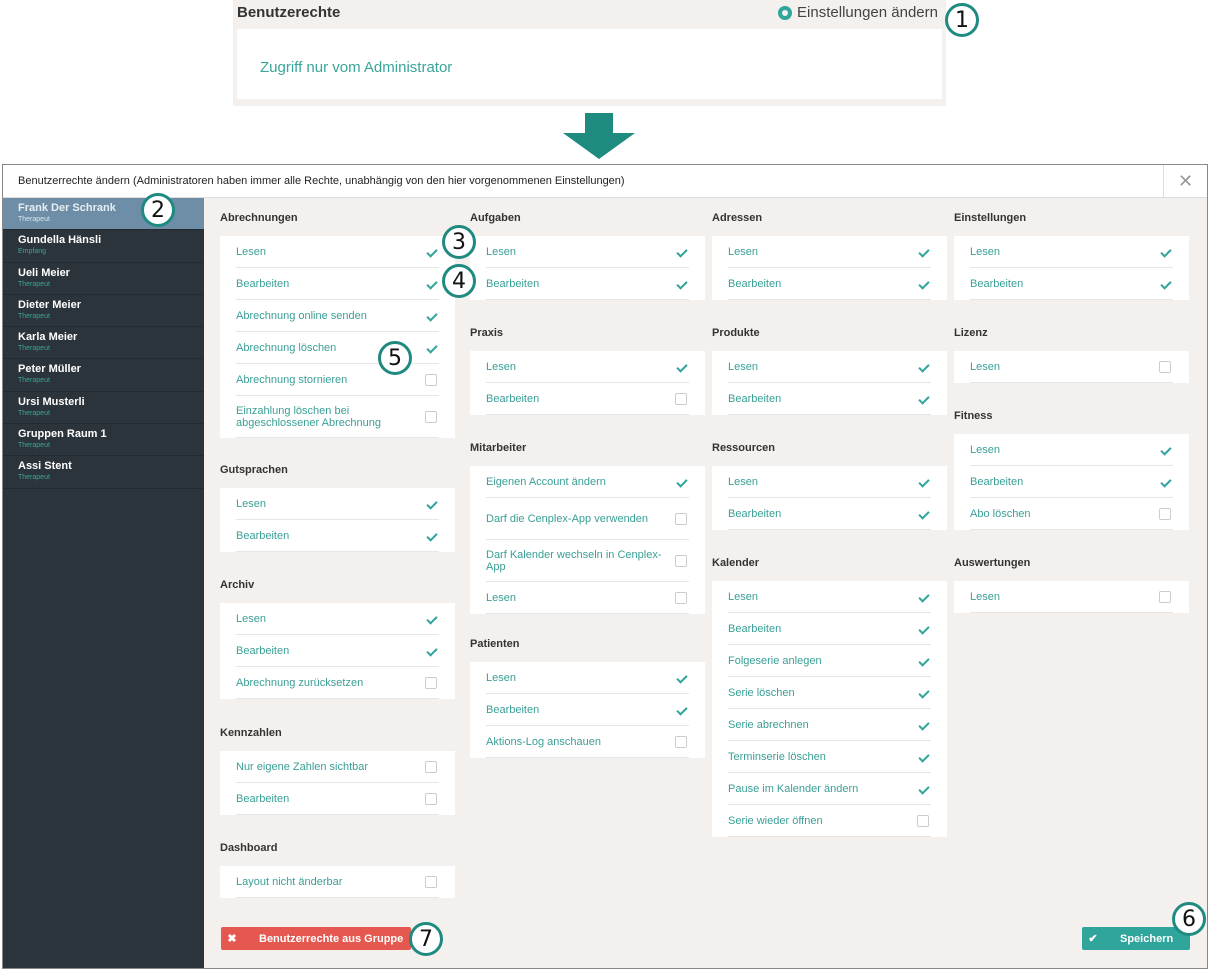  What do you see at coordinates (1000, 513) in the screenshot?
I see `permission-label: Abo löschen` at bounding box center [1000, 513].